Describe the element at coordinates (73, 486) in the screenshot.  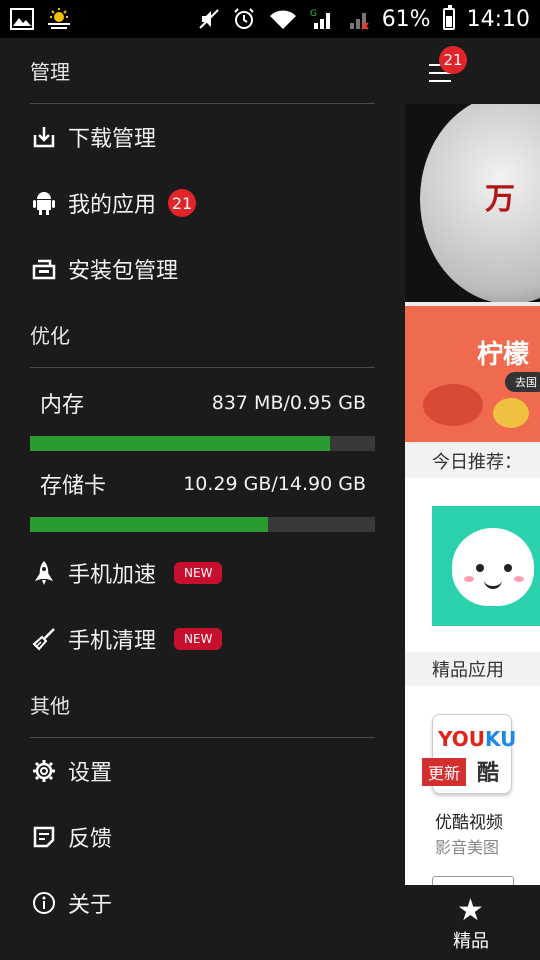
I see `storage-label: 存储卡` at that location.